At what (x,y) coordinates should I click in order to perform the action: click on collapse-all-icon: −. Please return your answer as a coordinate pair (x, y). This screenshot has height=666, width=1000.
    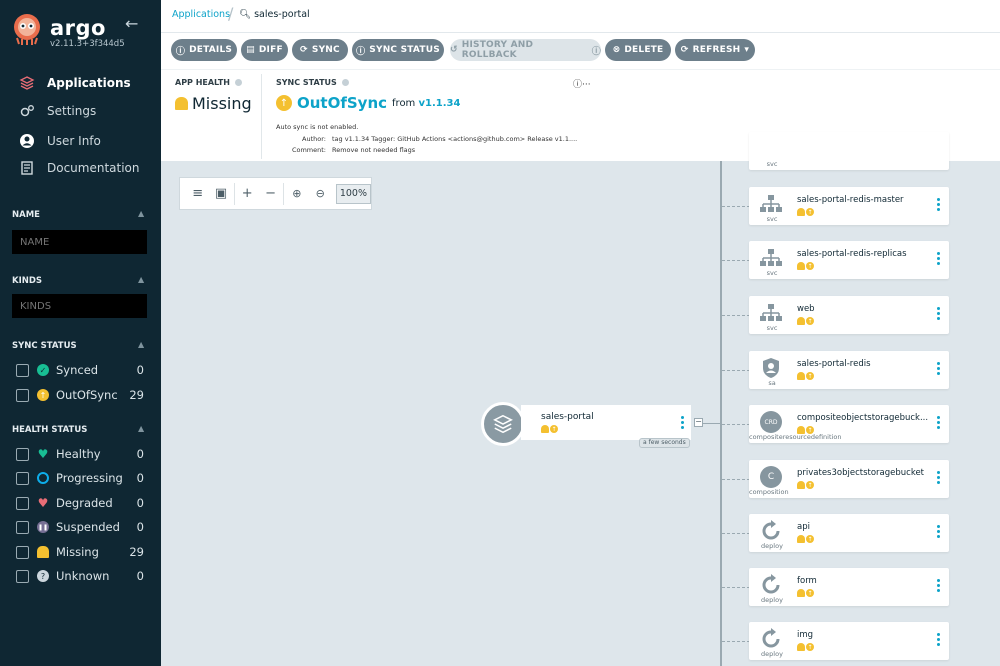
    Looking at the image, I should click on (270, 194).